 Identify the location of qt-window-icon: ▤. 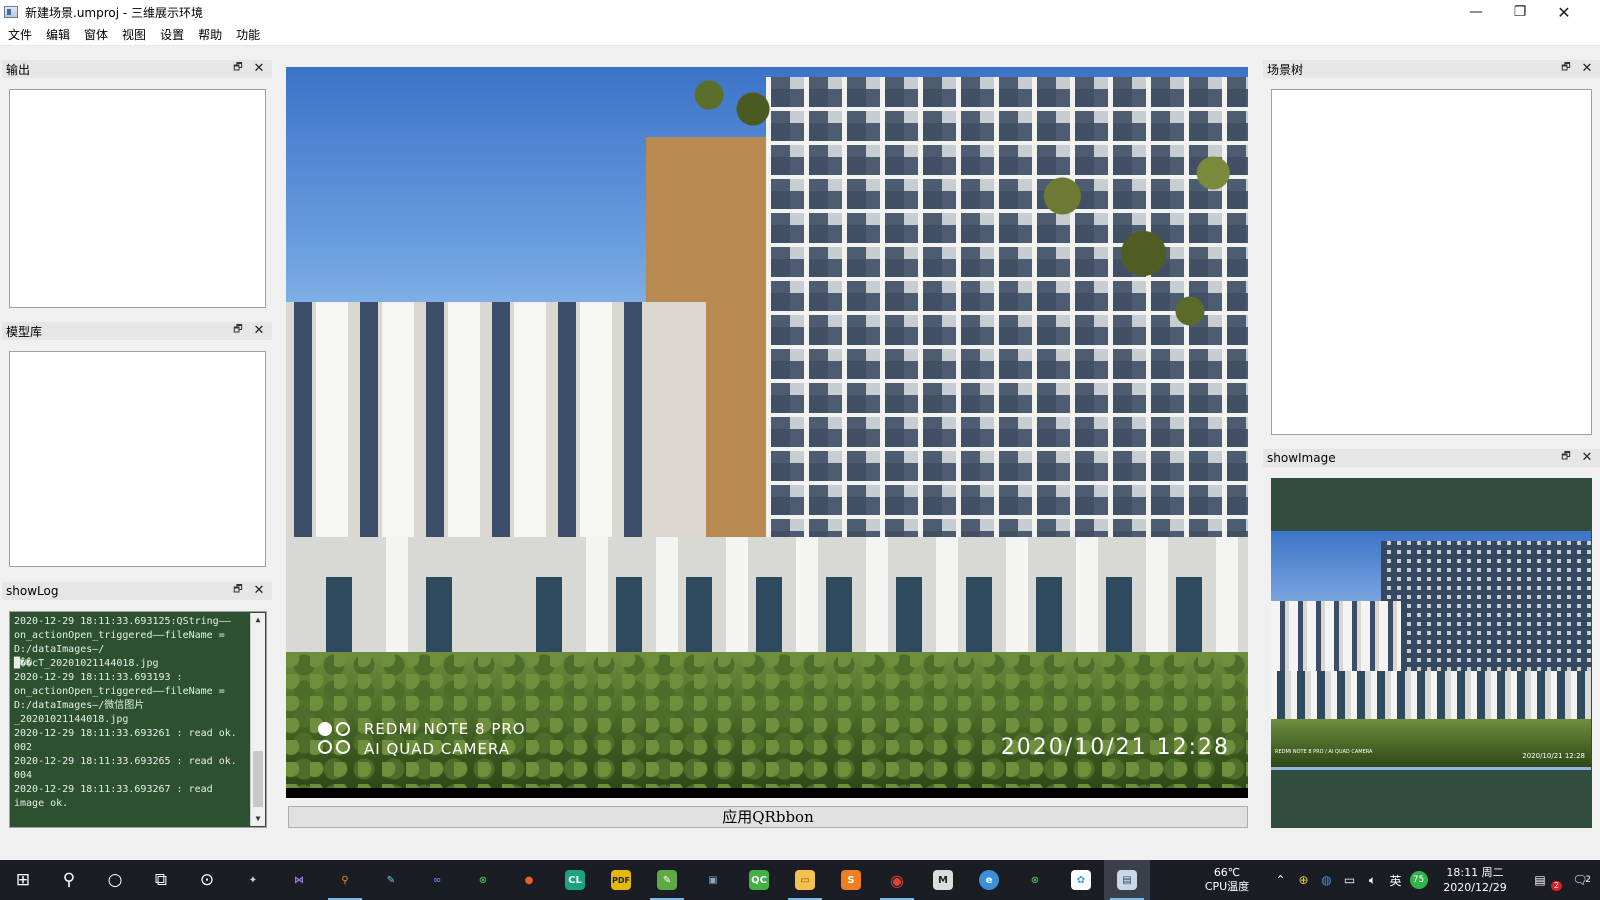
(1127, 880).